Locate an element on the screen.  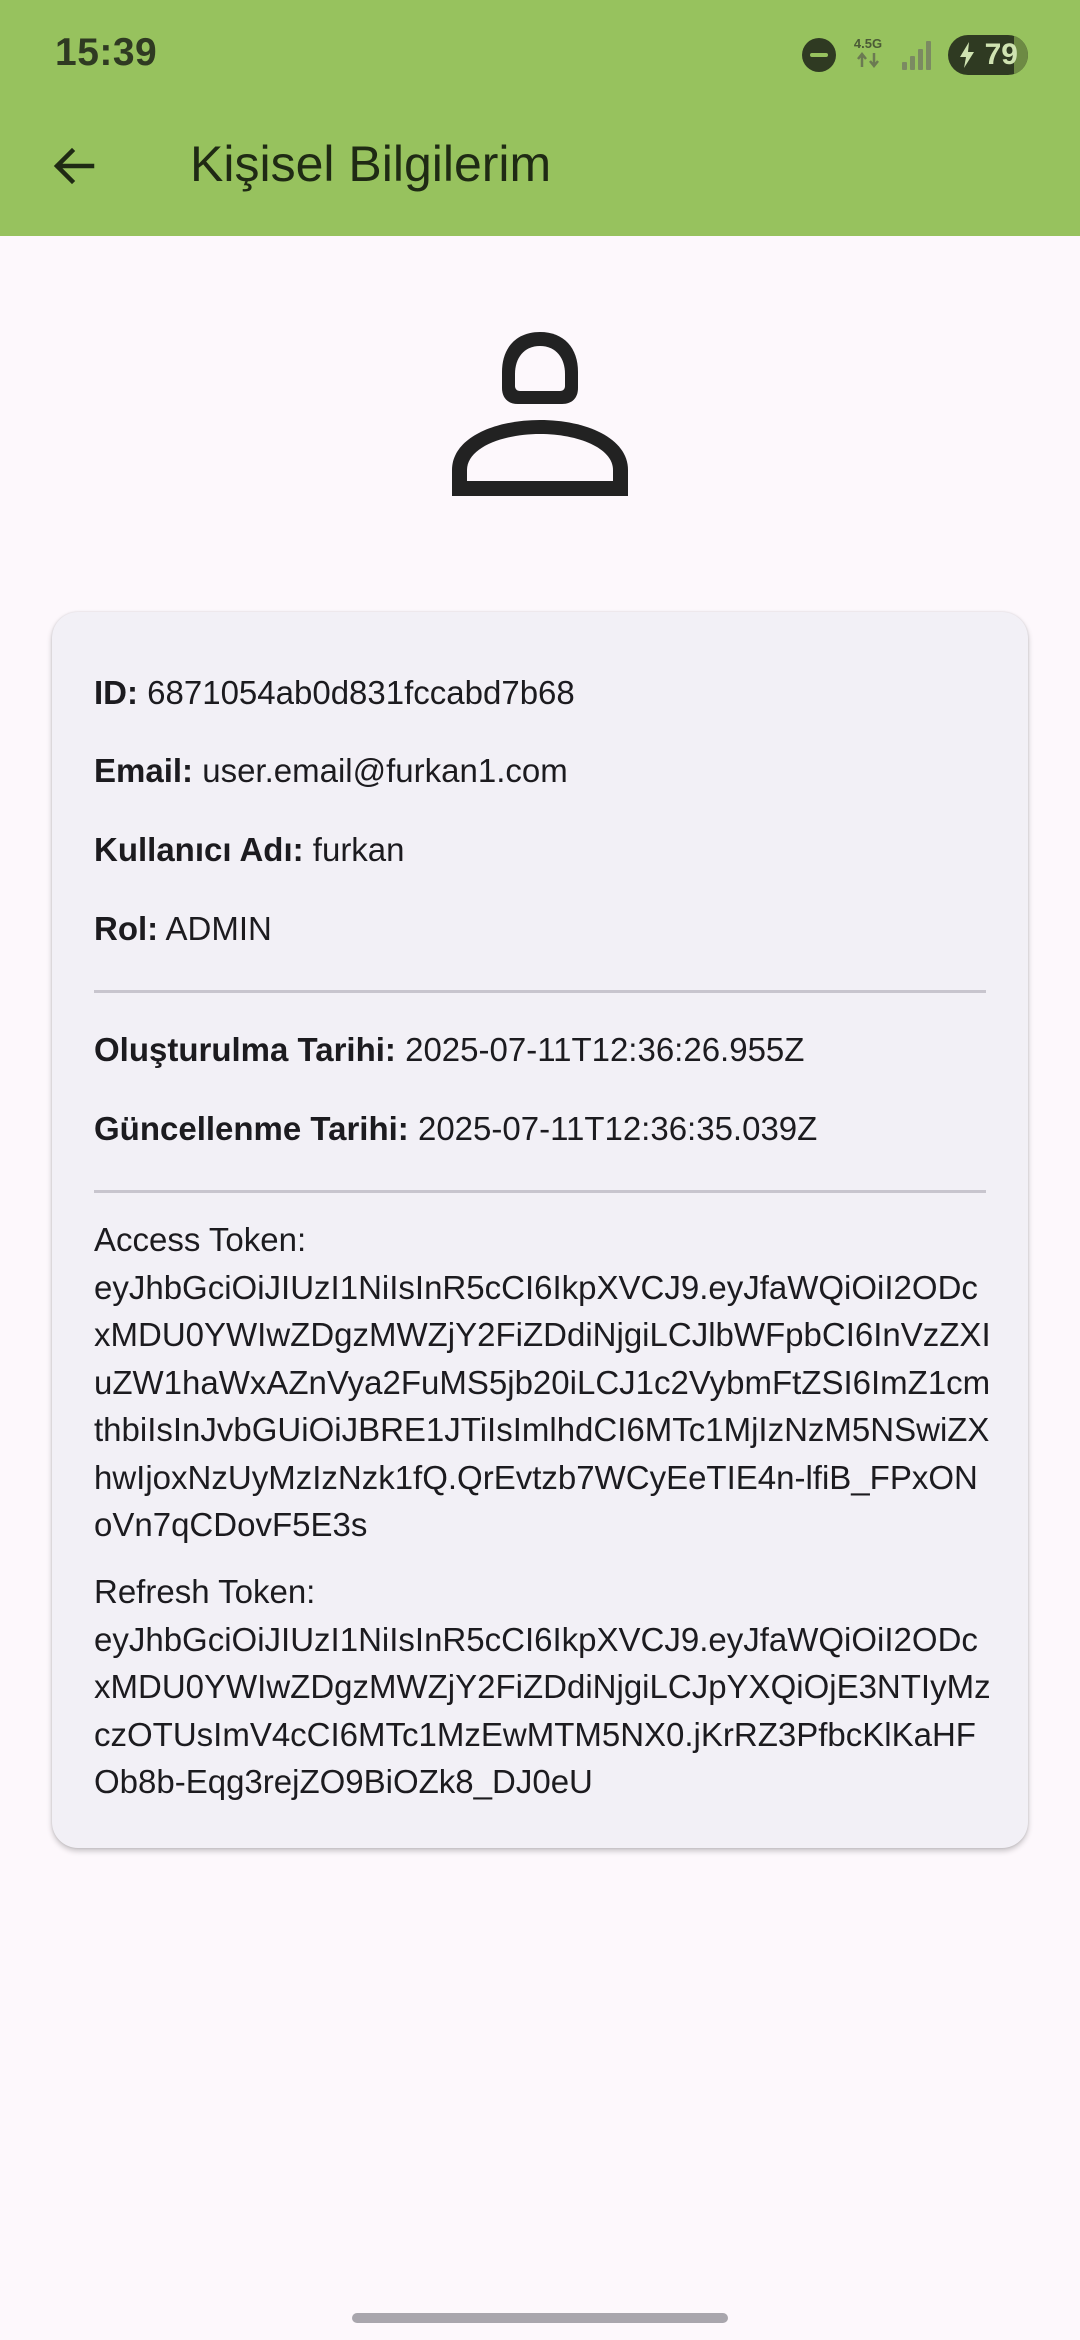
created-date-label: Oluşturulma Tarihi: is located at coordinates (245, 1049).